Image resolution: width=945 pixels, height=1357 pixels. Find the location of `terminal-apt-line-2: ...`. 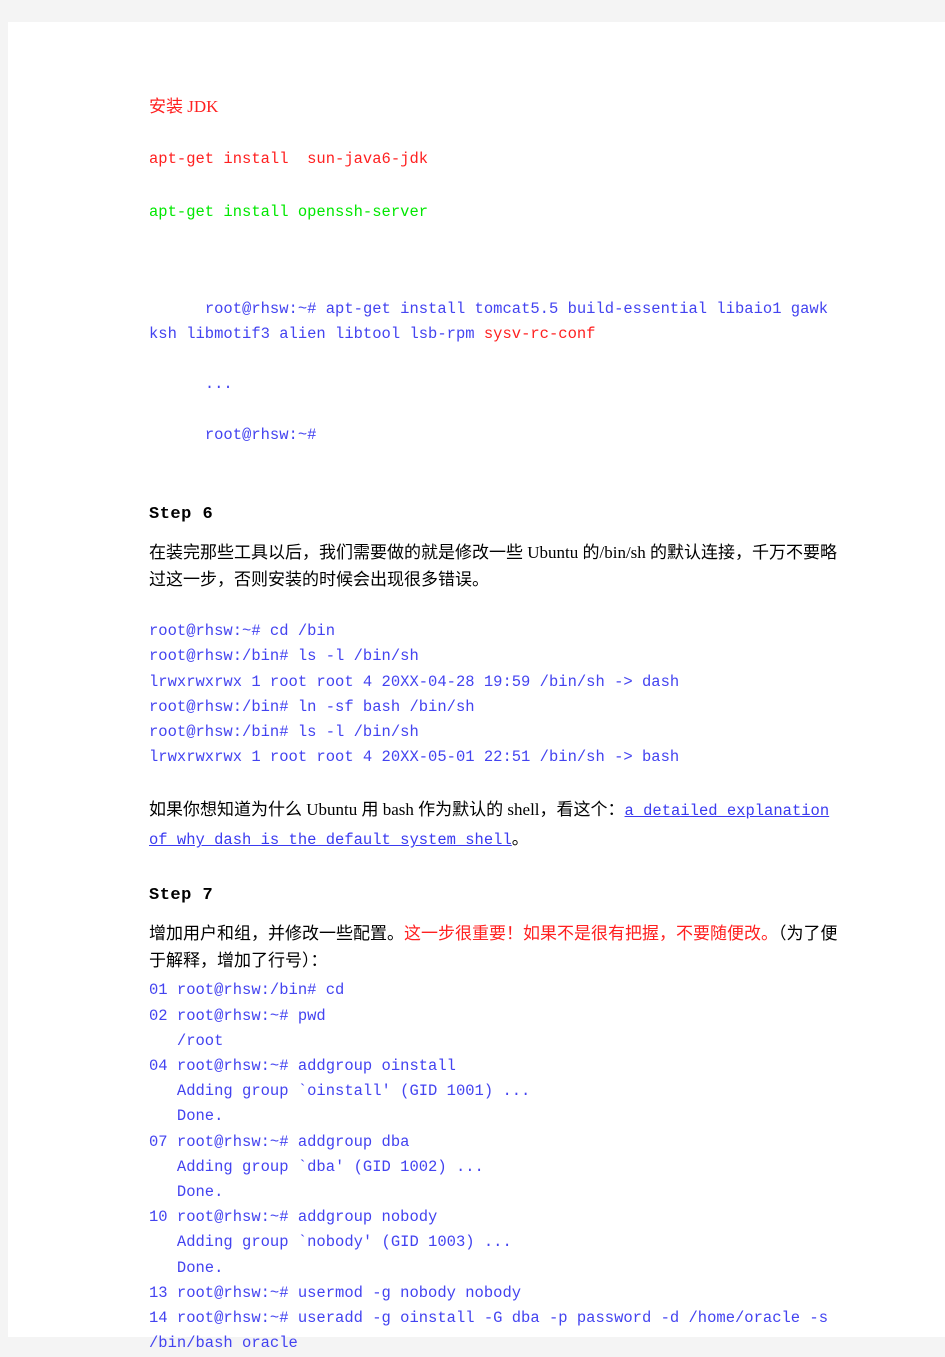

terminal-apt-line-2: ... is located at coordinates (218, 384).